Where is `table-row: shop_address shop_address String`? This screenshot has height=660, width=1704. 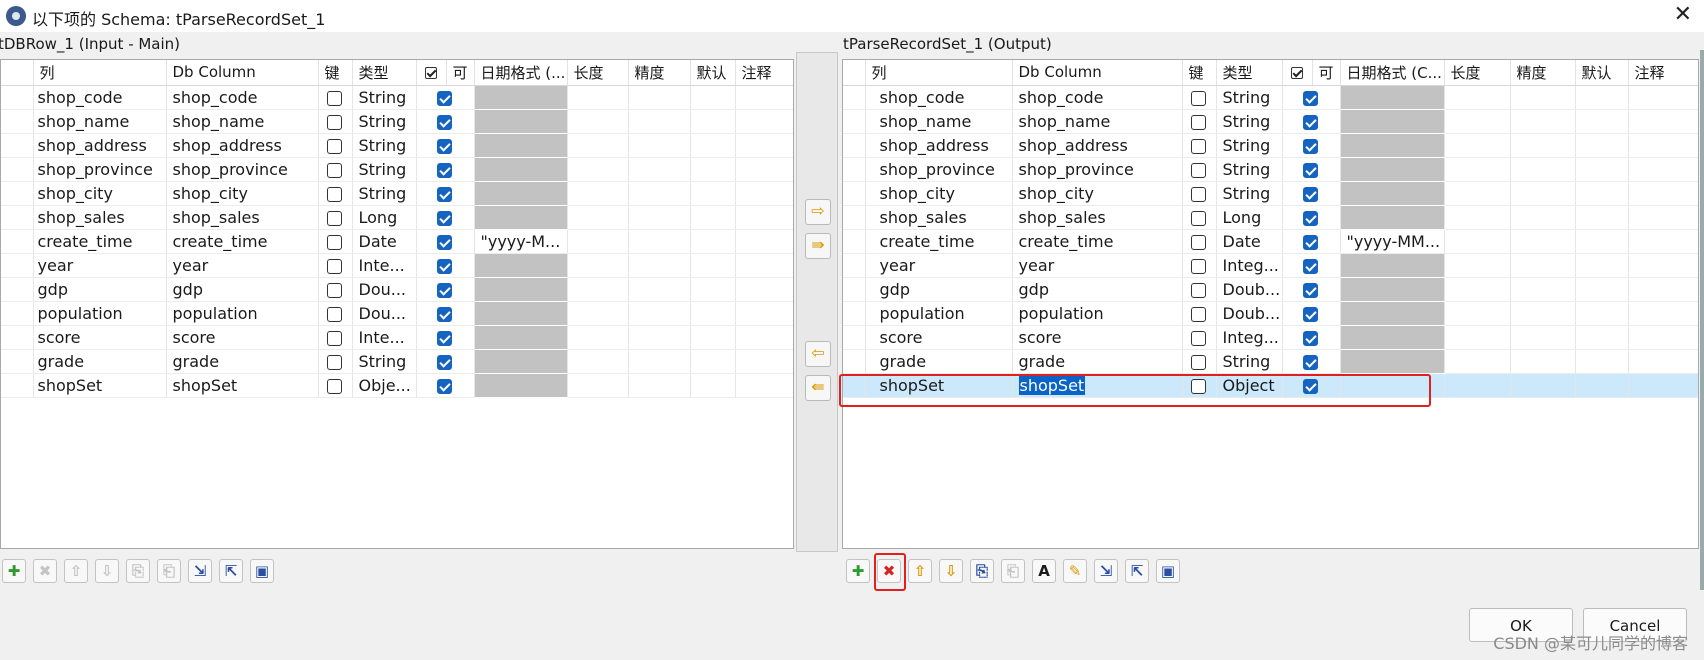 table-row: shop_address shop_address String is located at coordinates (1270, 145).